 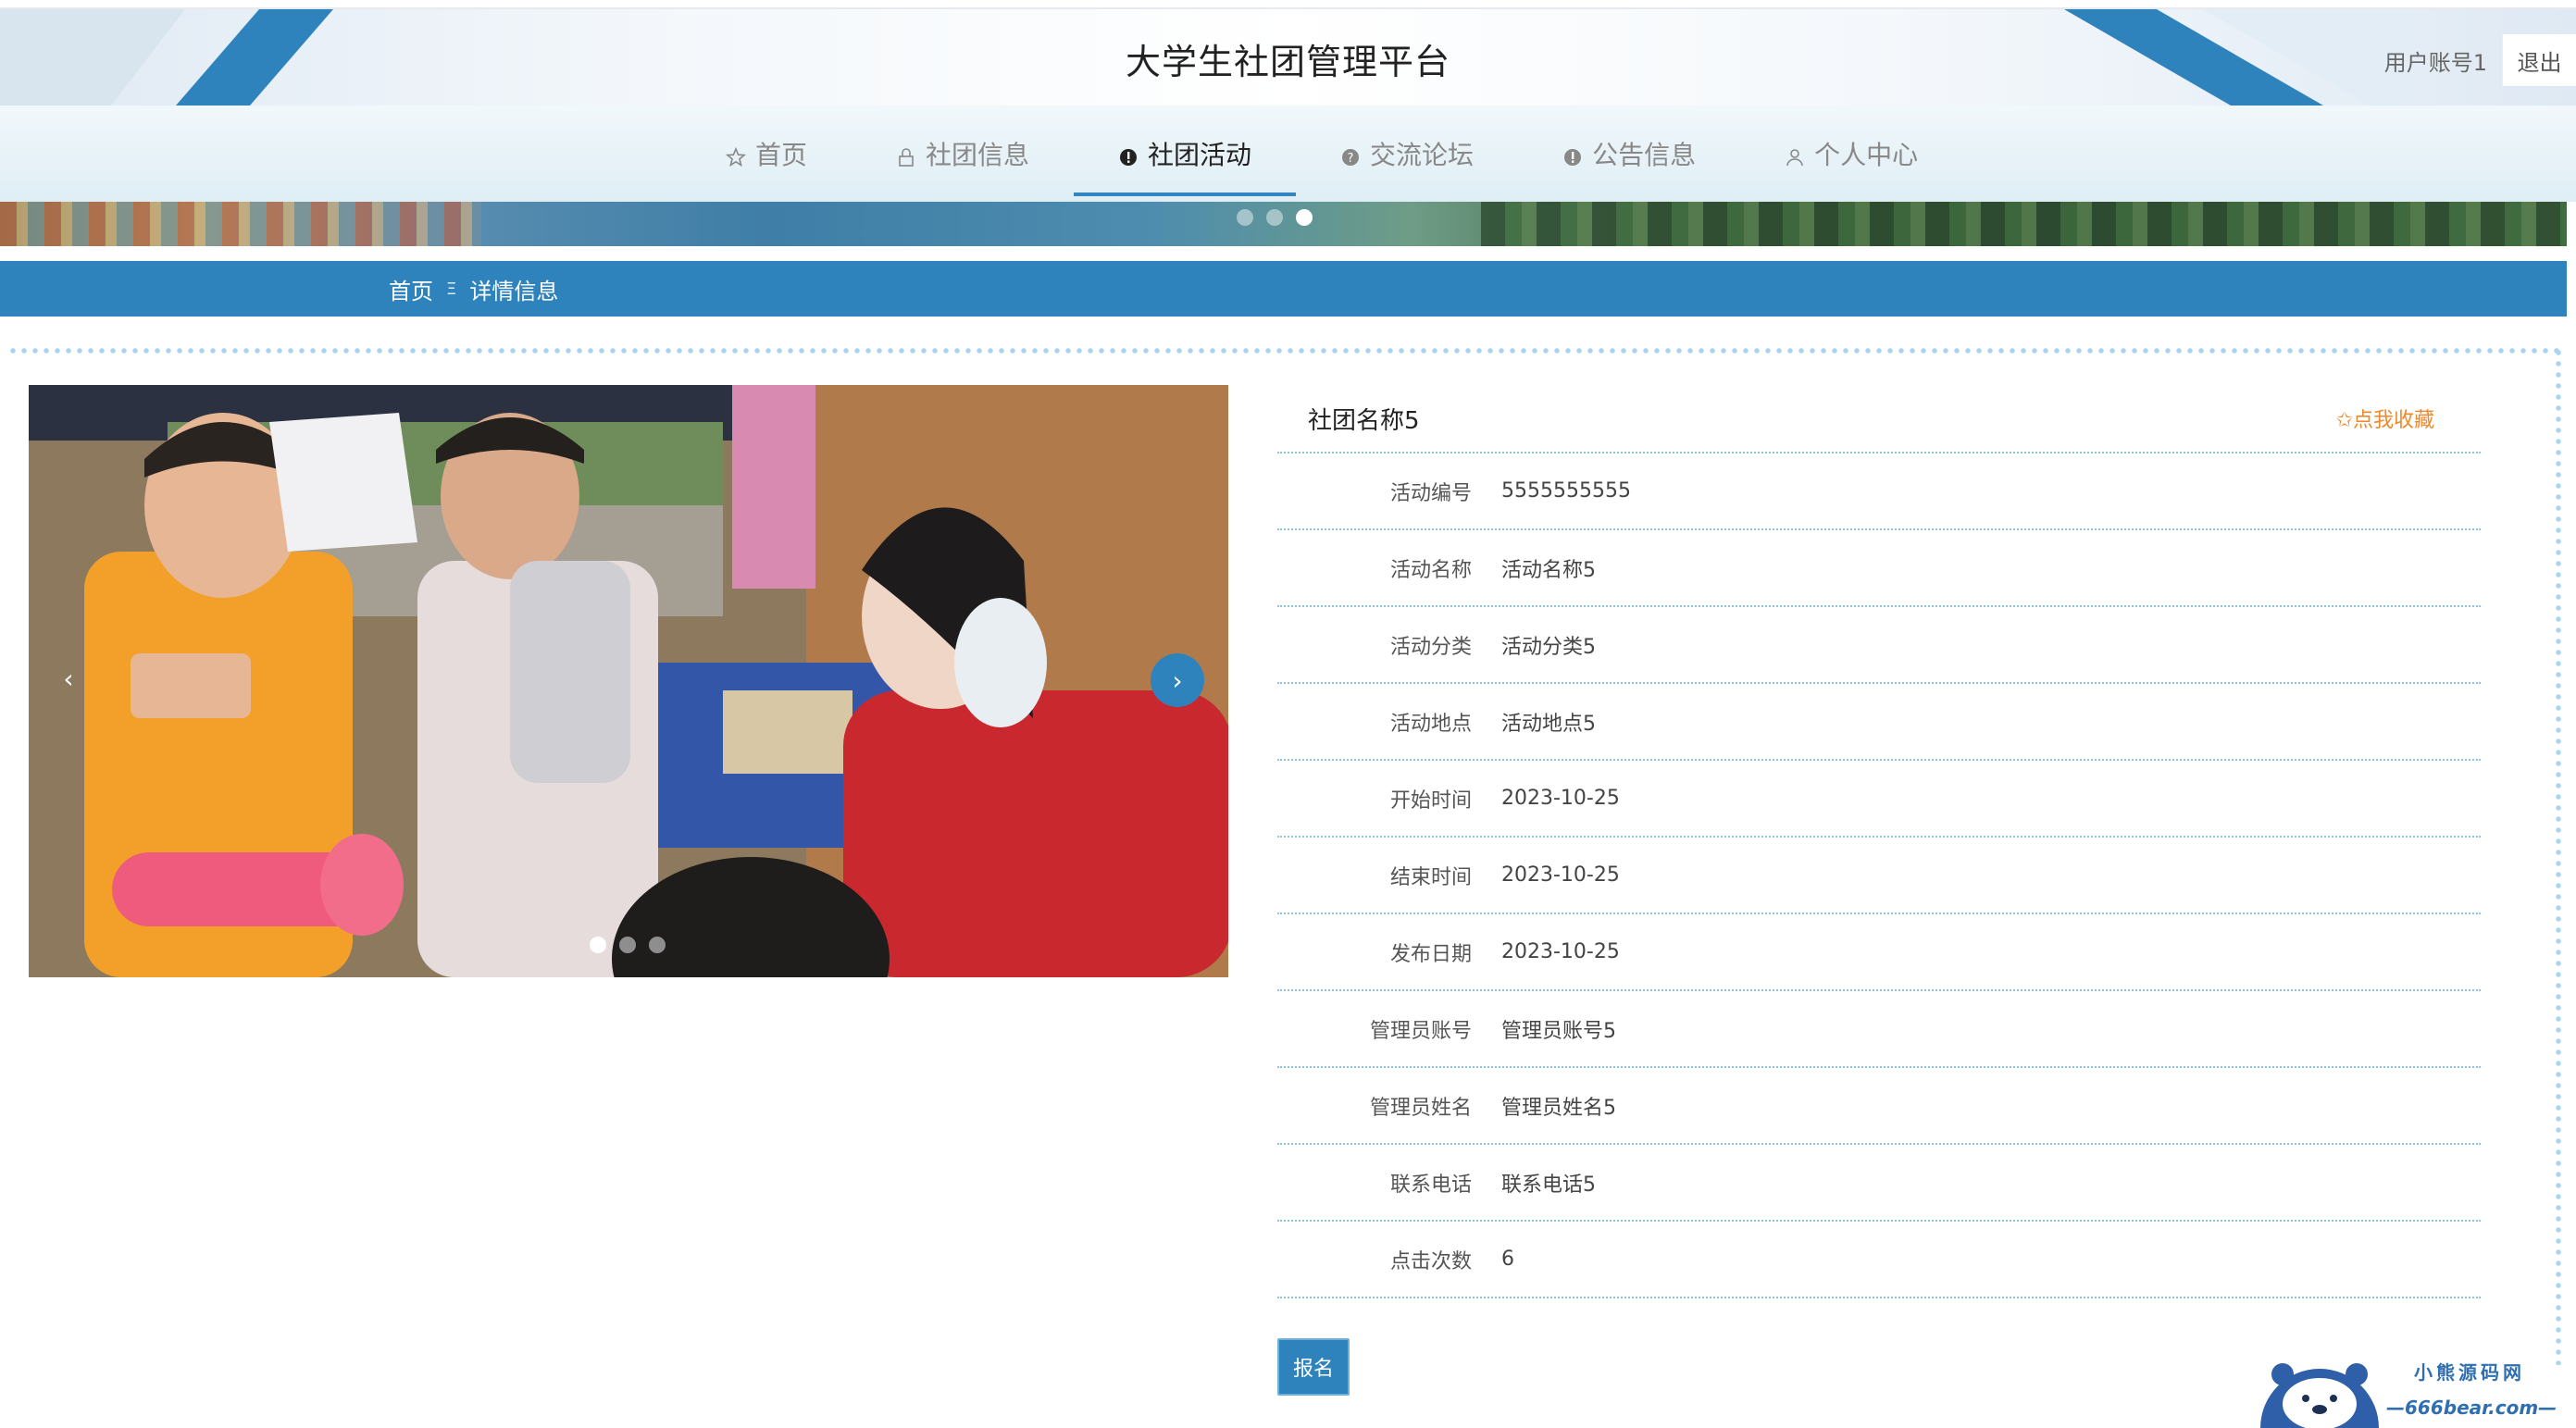 I want to click on field-label: 管理员账号, so click(x=1420, y=1031).